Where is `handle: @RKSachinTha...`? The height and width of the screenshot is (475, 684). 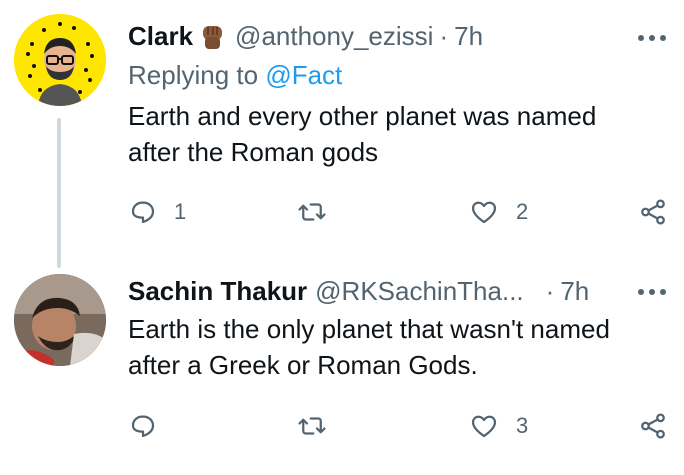
handle: @RKSachinTha... is located at coordinates (419, 291).